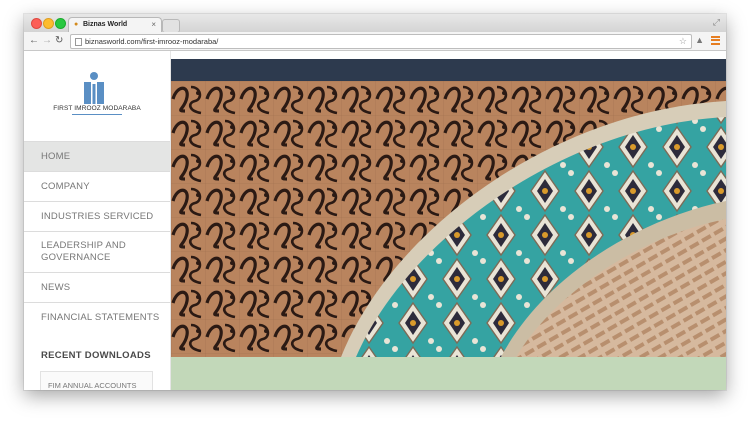 Image resolution: width=750 pixels, height=425 pixels. Describe the element at coordinates (97, 251) in the screenshot. I see `nav-item-leadership-and-governance: LEADERSHIP AND GOVERNANCE` at that location.